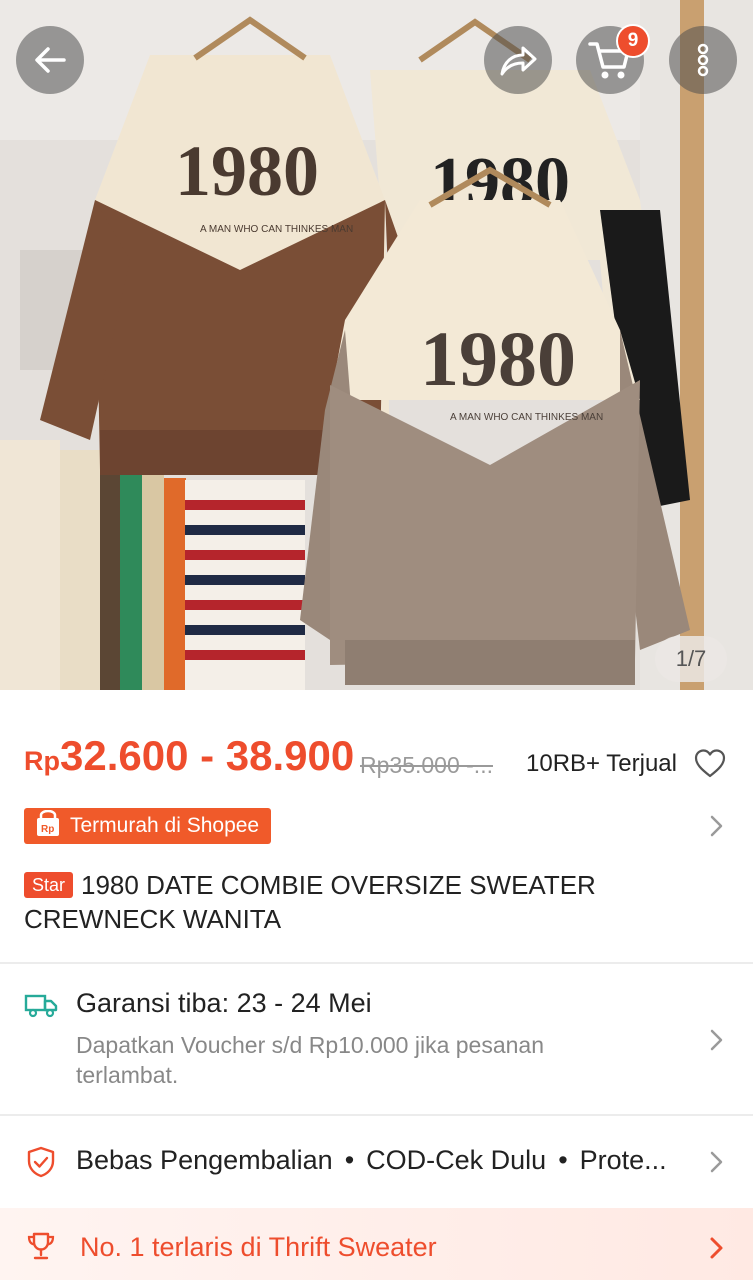 The height and width of the screenshot is (1280, 753). I want to click on price-amount: 32.600 - 38.900, so click(207, 755).